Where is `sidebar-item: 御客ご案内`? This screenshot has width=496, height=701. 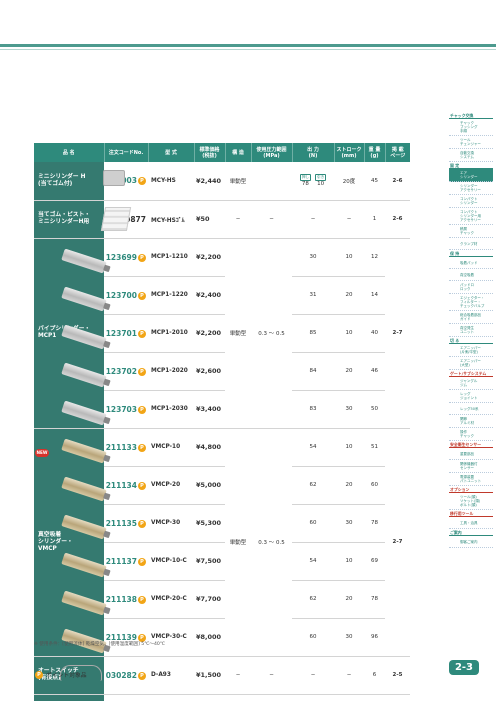 sidebar-item: 御客ご案内 is located at coordinates (471, 542).